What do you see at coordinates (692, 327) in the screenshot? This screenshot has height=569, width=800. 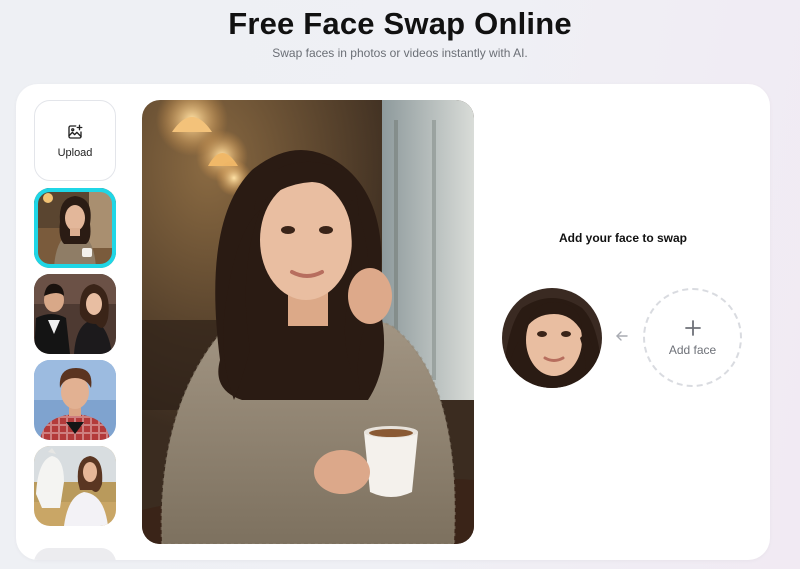 I see `plus-icon` at bounding box center [692, 327].